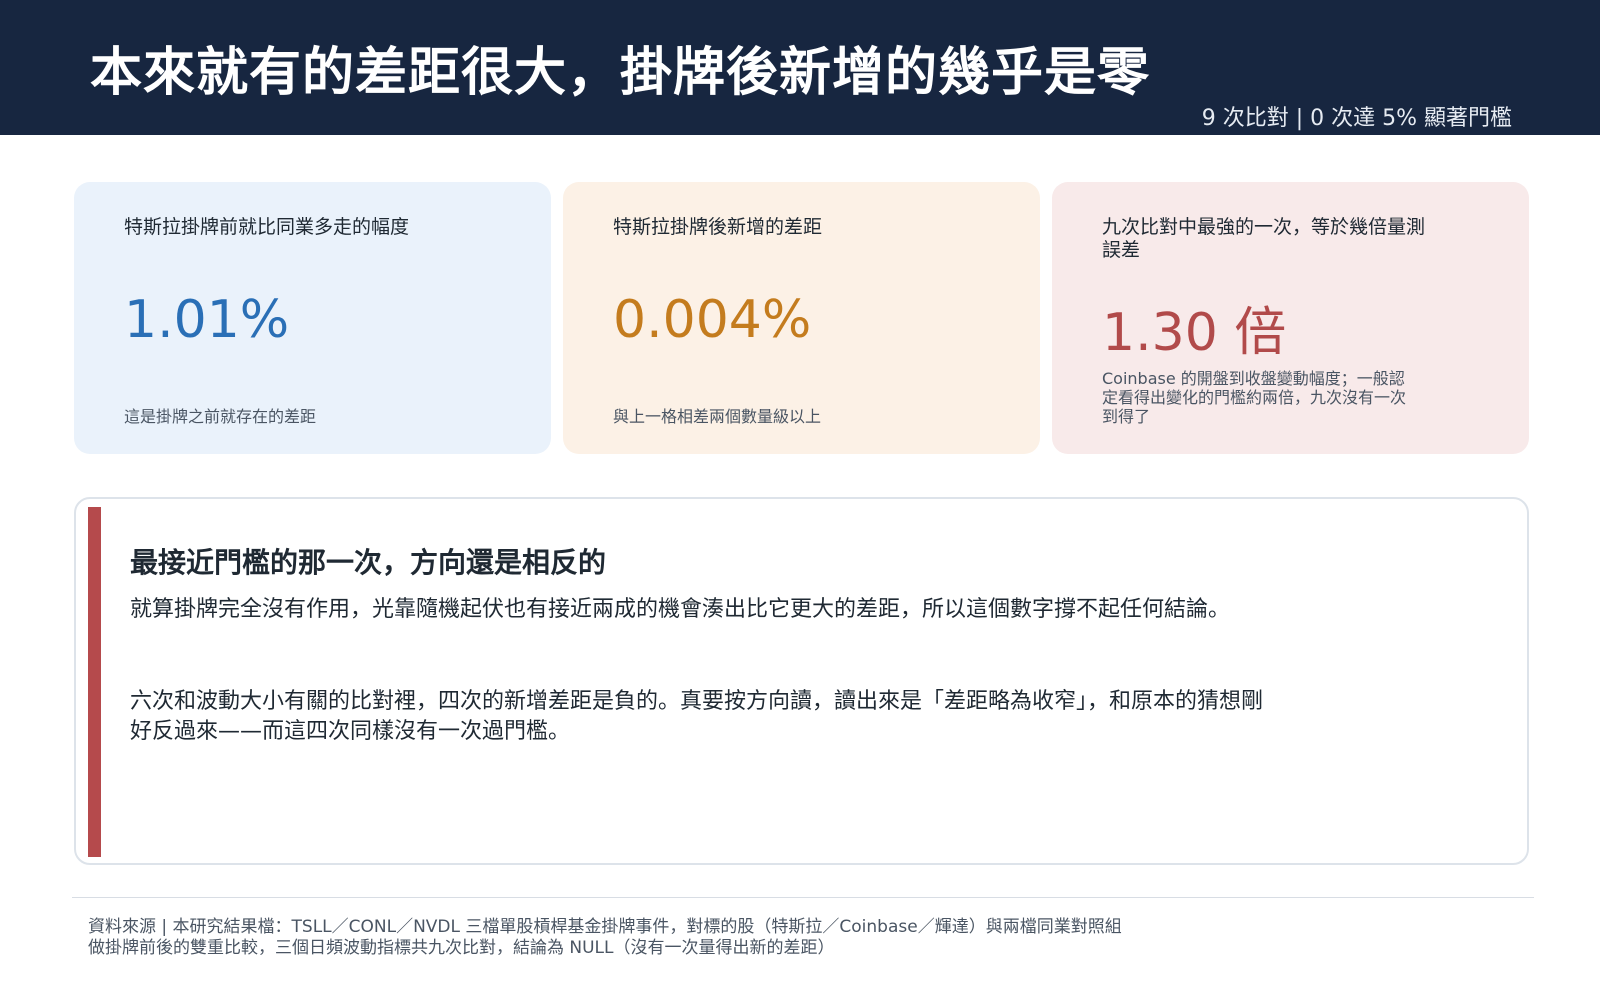  Describe the element at coordinates (620, 73) in the screenshot. I see `page-title: 本來就有的差距很大，掛牌後新增的幾乎是零` at that location.